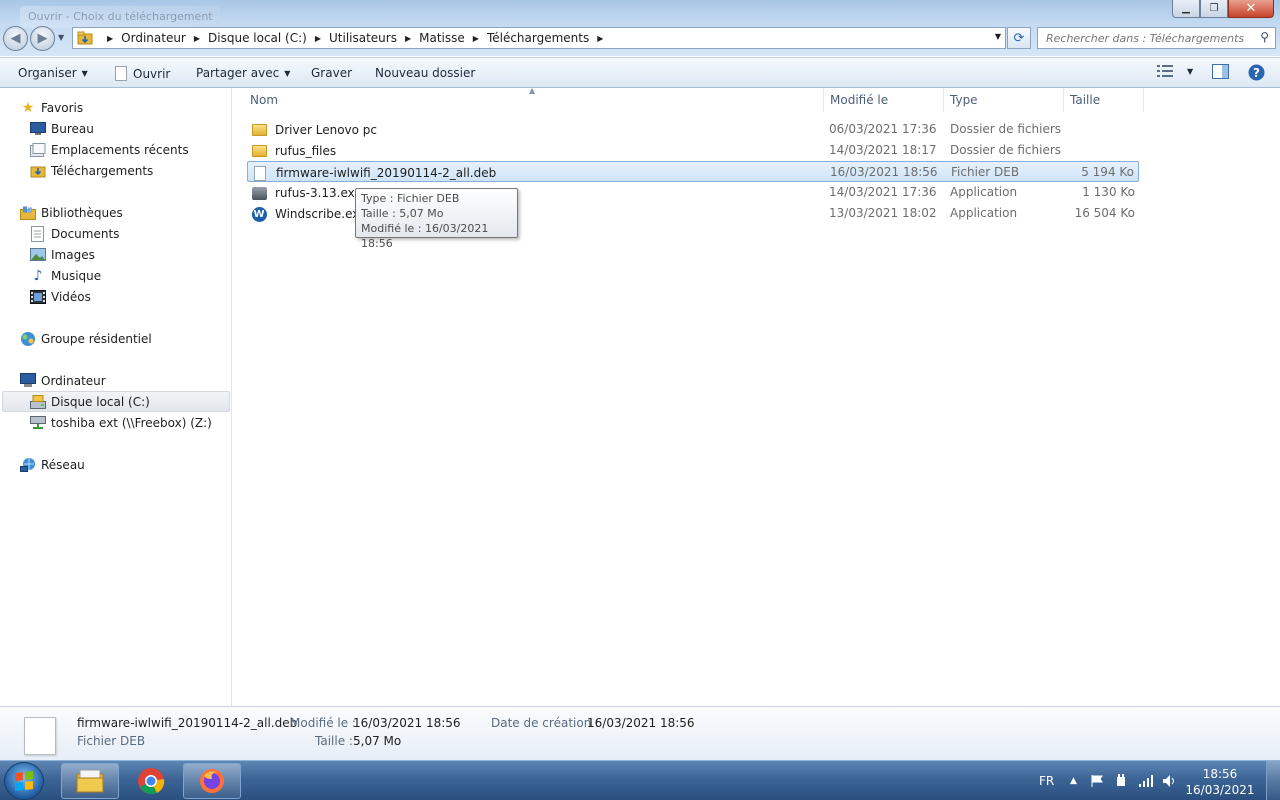 This screenshot has height=800, width=1280. What do you see at coordinates (38, 150) in the screenshot?
I see `recent-places-icon` at bounding box center [38, 150].